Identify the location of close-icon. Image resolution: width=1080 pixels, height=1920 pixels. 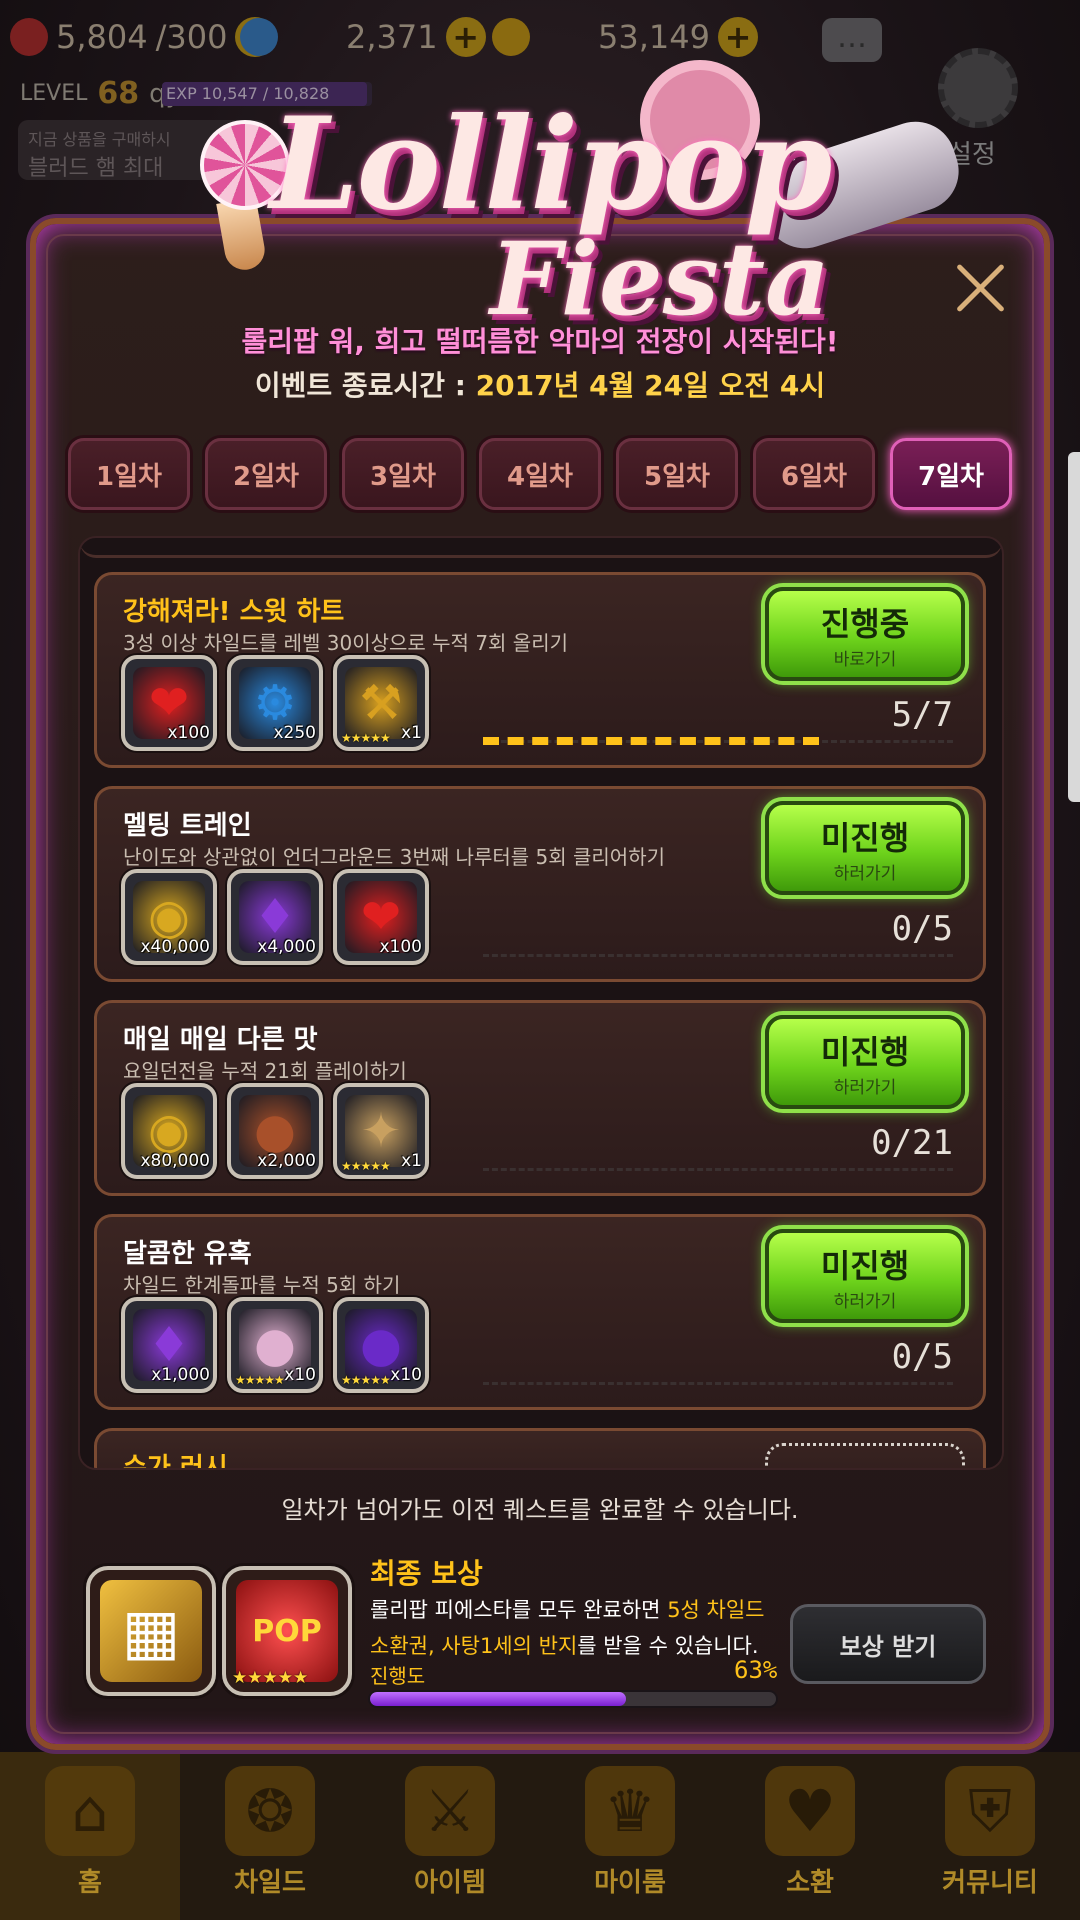
(980, 288).